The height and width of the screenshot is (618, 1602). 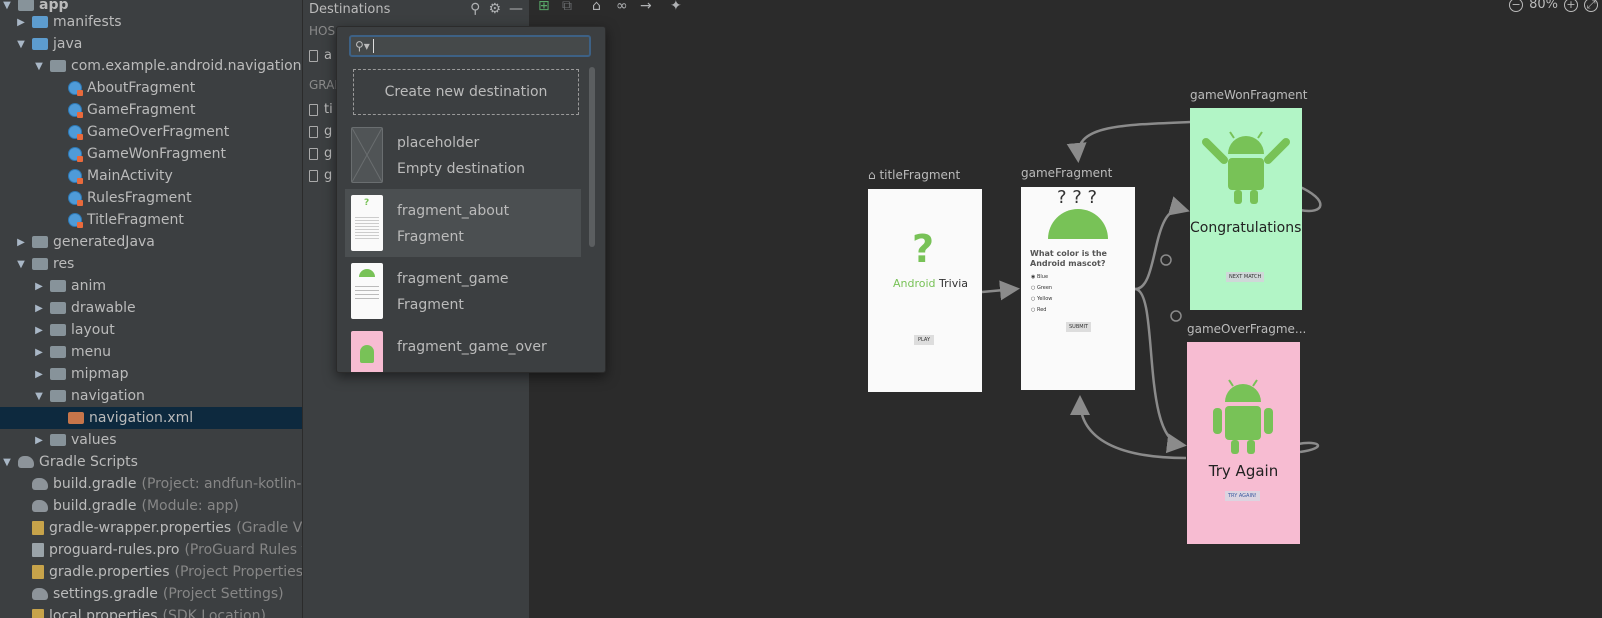 I want to click on question-marks: ? ? ?, so click(x=1077, y=197).